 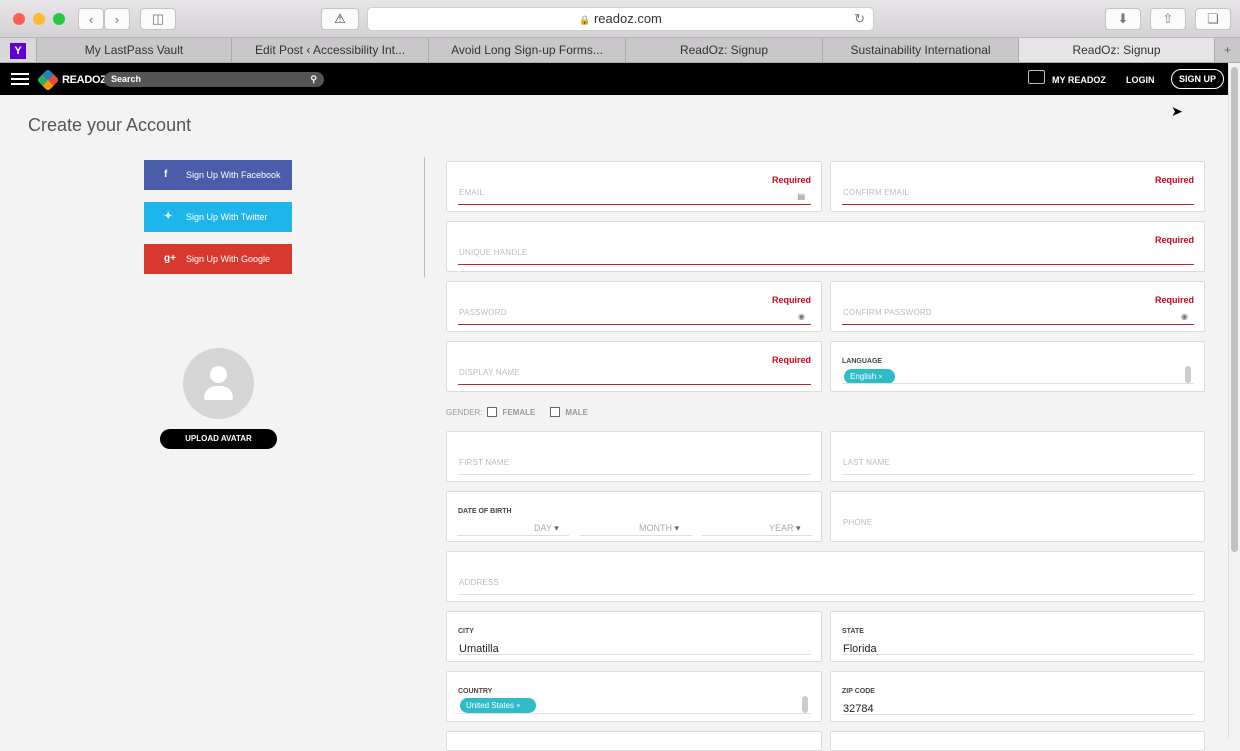 What do you see at coordinates (1017, 696) in the screenshot?
I see `zip-code-field: ZIP CODE 32784` at bounding box center [1017, 696].